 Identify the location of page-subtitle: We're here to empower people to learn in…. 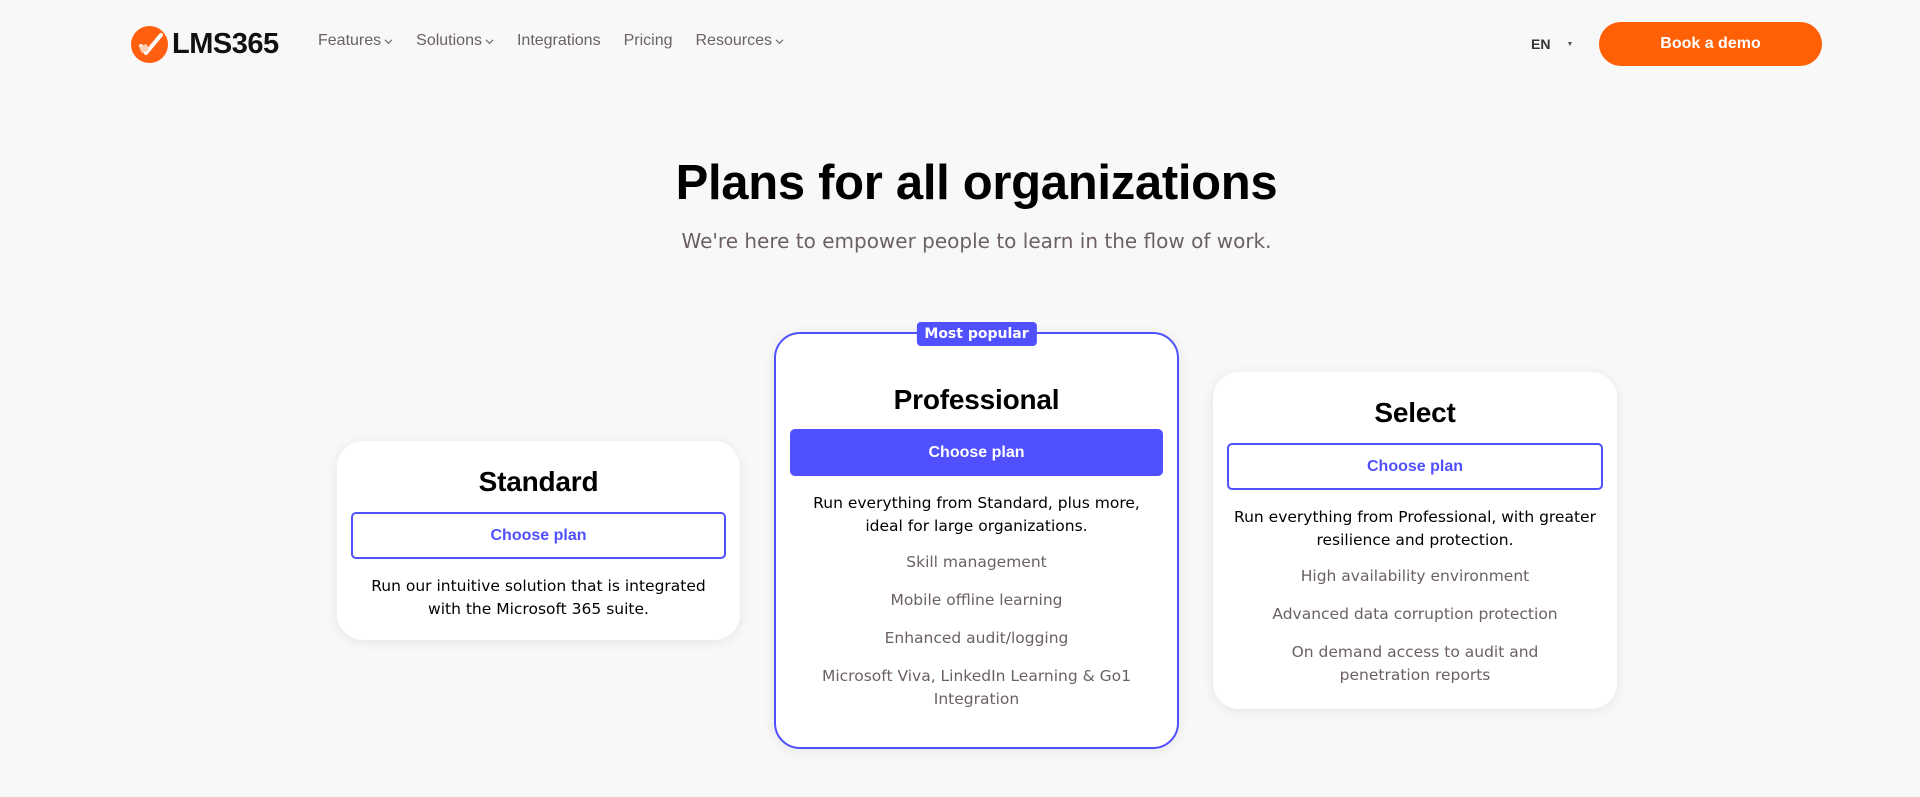
(976, 241).